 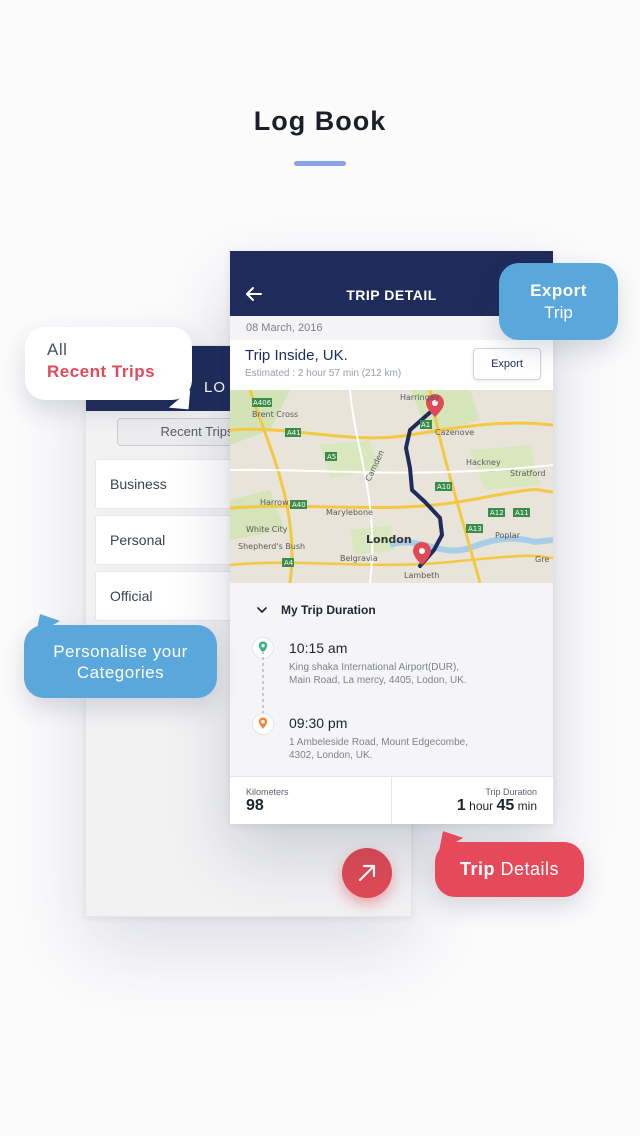 I want to click on road-badge: A4, so click(x=289, y=563).